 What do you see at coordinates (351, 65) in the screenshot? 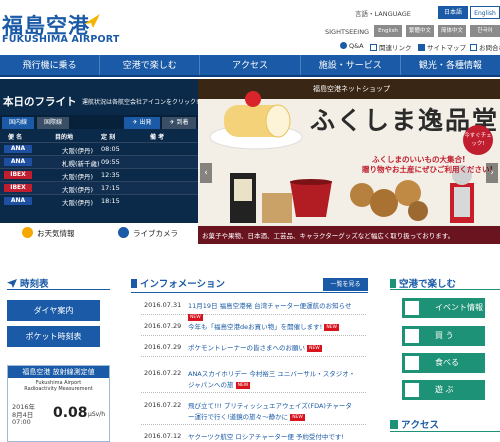
I see `nav-facilities: 施設・サービス` at bounding box center [351, 65].